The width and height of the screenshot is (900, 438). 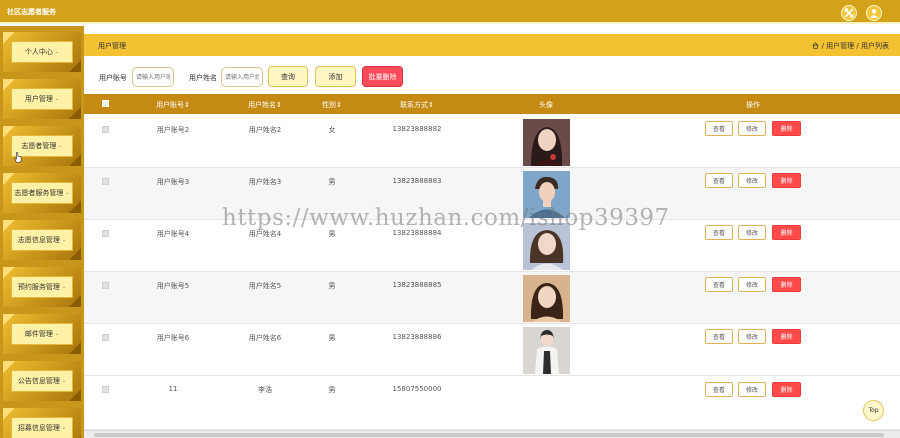 What do you see at coordinates (450, 12) in the screenshot?
I see `top-bar: 社区志愿者服务` at bounding box center [450, 12].